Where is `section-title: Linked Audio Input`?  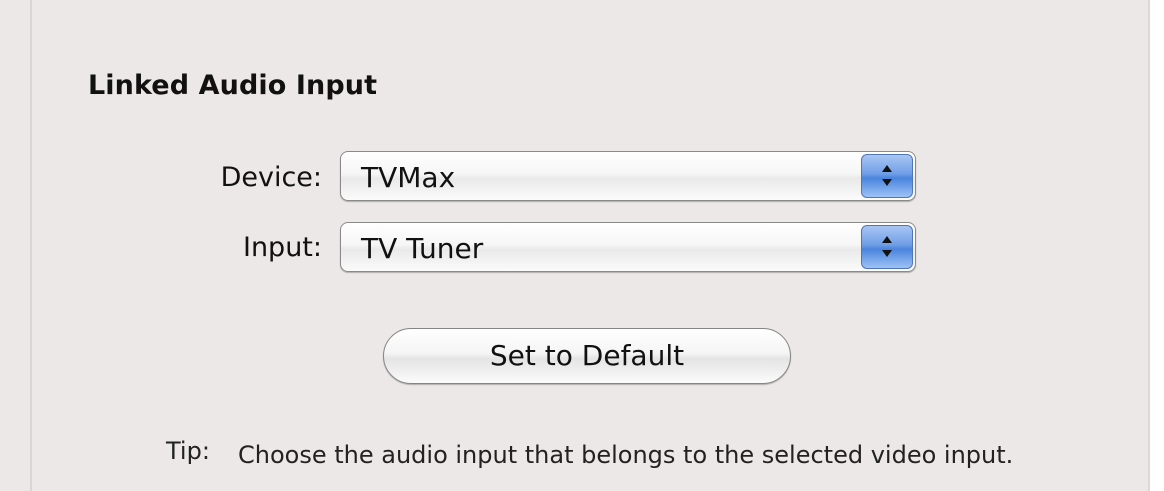
section-title: Linked Audio Input is located at coordinates (233, 85).